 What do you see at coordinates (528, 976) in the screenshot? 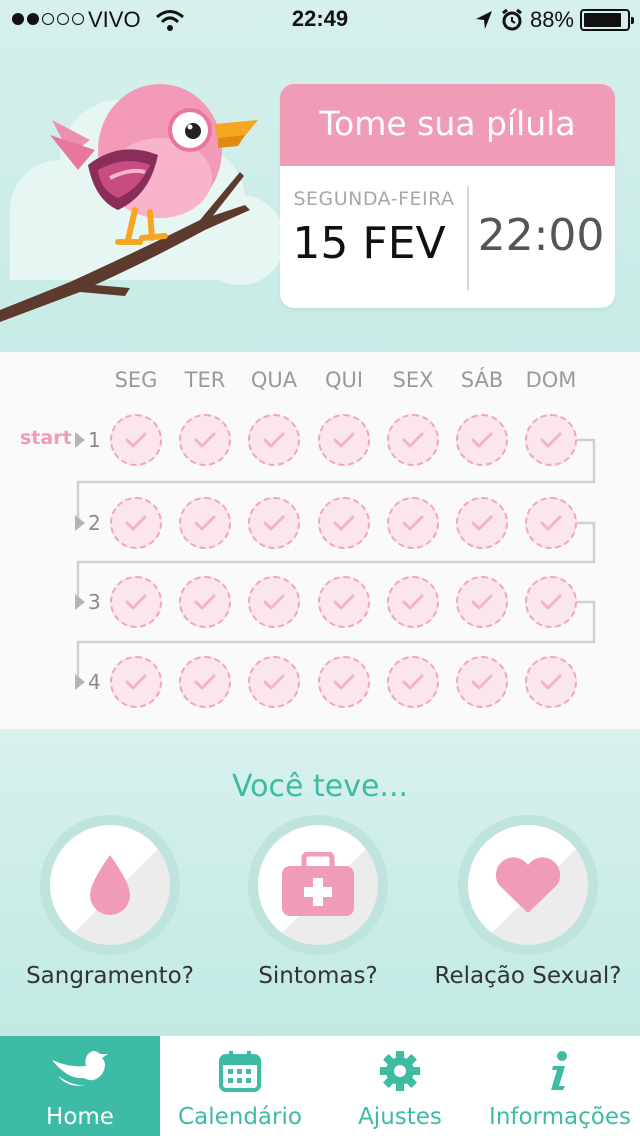
I see `sexual-relation-label: Relação Sexual?` at bounding box center [528, 976].